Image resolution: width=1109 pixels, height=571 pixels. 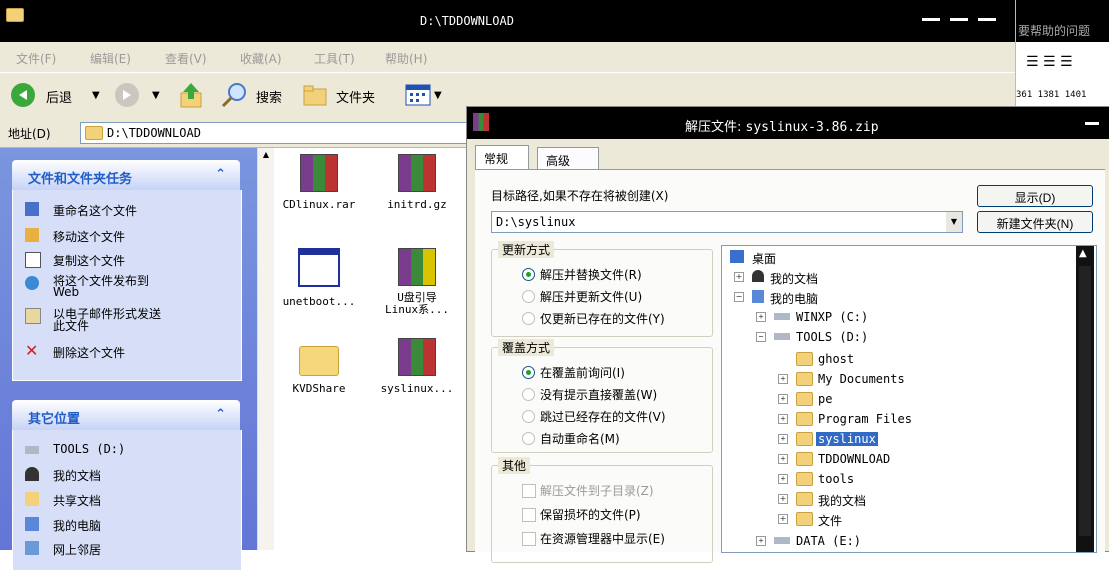 What do you see at coordinates (418, 95) in the screenshot?
I see `views-icon` at bounding box center [418, 95].